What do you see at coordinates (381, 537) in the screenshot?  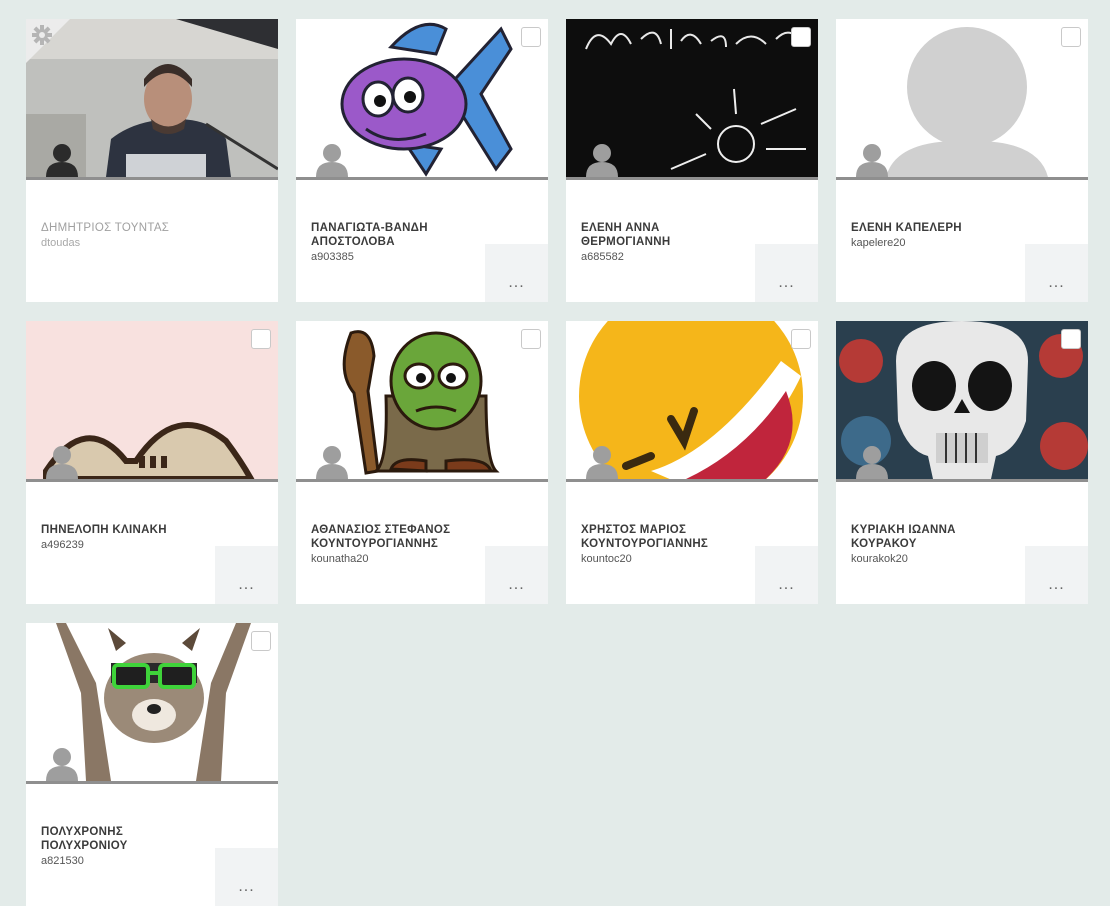 I see `participant-name: ΑΘΑΝΑΣΙΟΣ ΣΤΕΦΑΝΟΣ ΚΟΥΝΤΟΥΡΟΓΙΑΝΝΗΣ` at bounding box center [381, 537].